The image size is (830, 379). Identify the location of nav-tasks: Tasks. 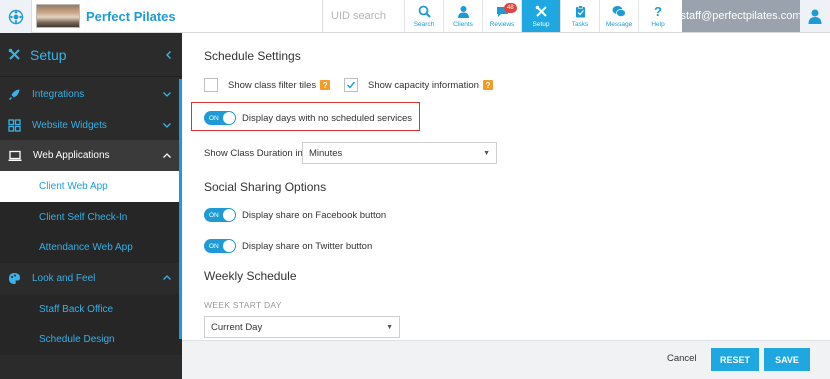
(579, 16).